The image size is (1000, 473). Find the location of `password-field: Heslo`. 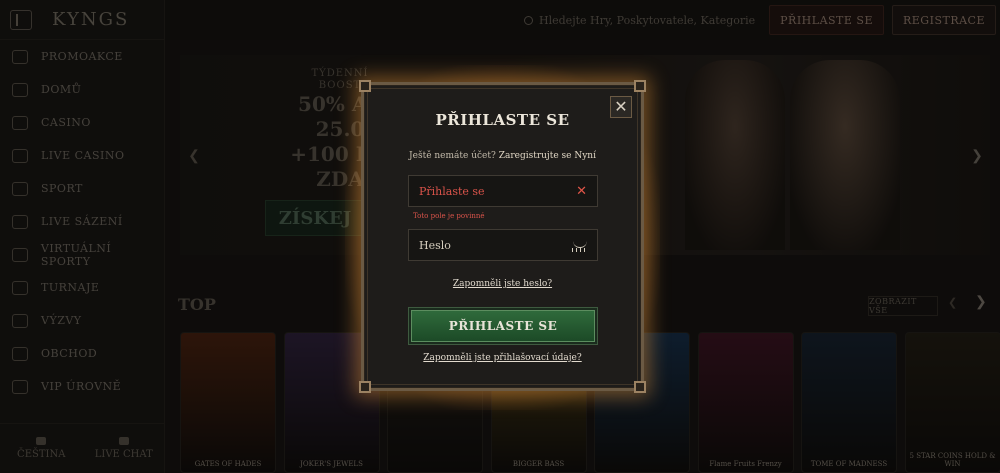

password-field: Heslo is located at coordinates (503, 245).